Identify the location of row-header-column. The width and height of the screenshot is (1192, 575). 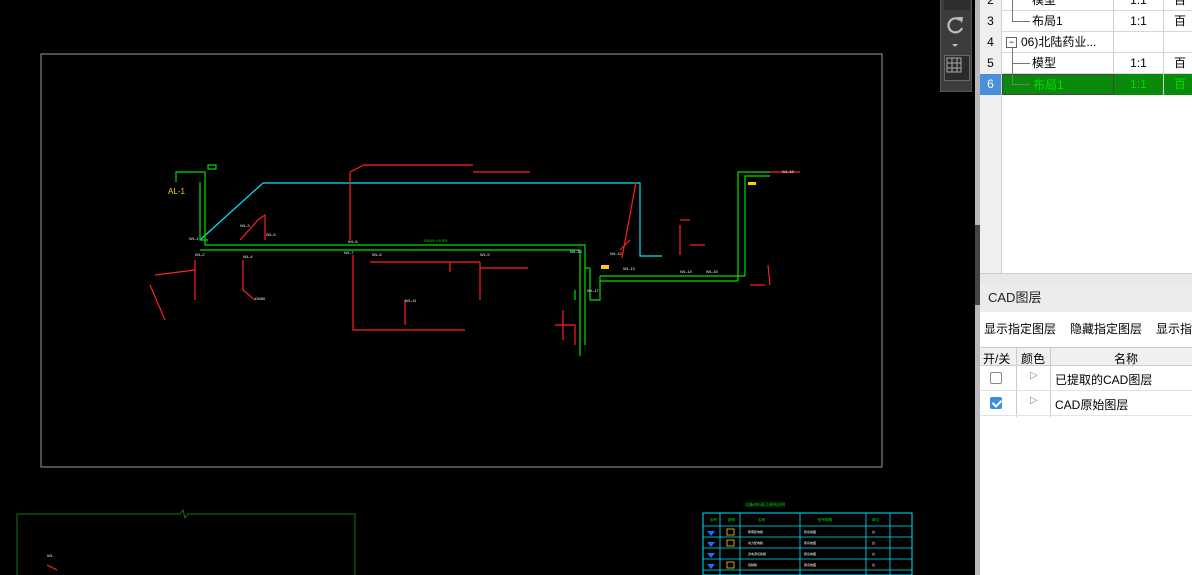
(991, 184).